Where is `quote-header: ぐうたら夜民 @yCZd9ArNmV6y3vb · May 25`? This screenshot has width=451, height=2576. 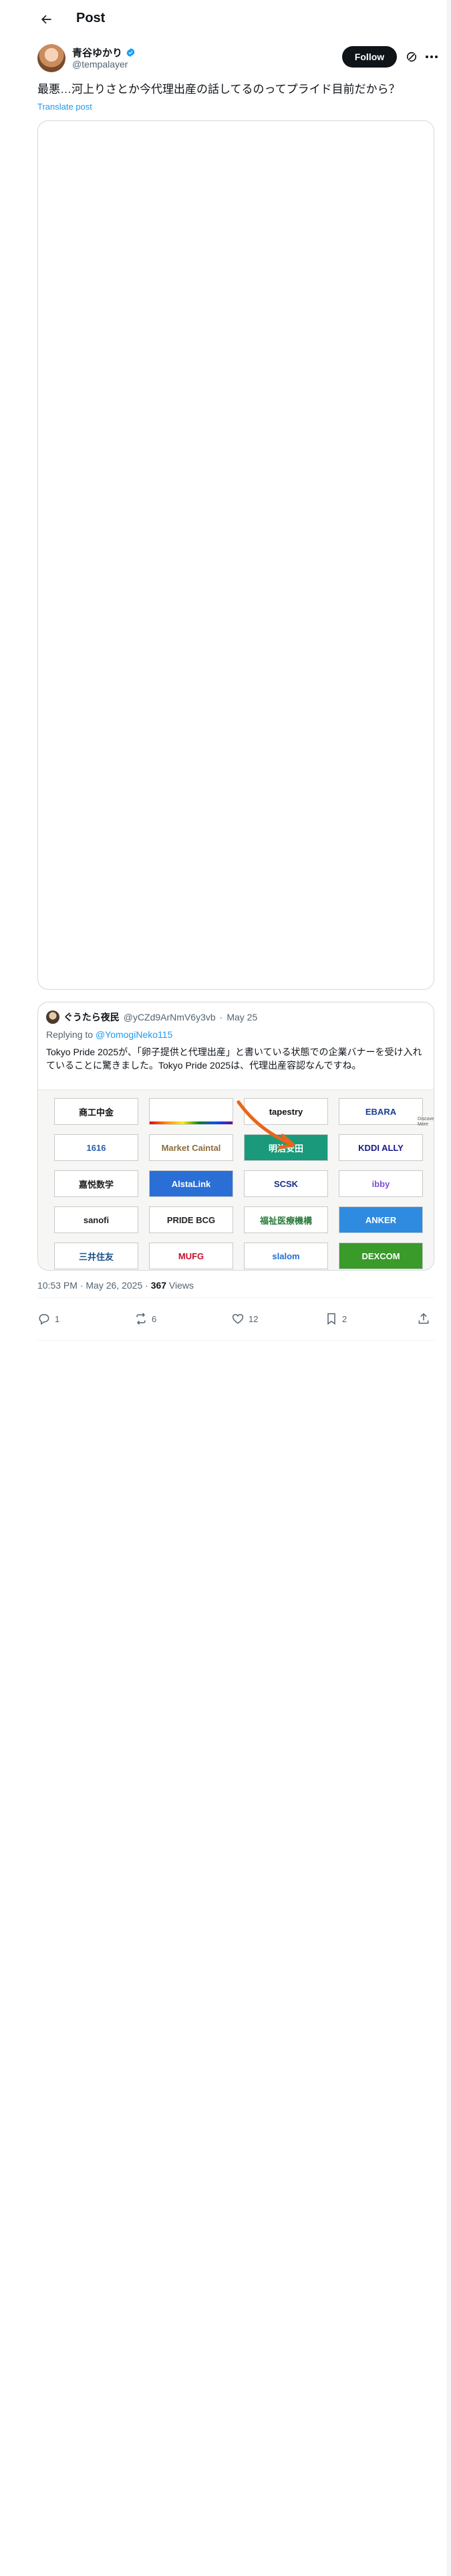
quote-header: ぐうたら夜民 @yCZd9ArNmV6y3vb · May 25 is located at coordinates (151, 1017).